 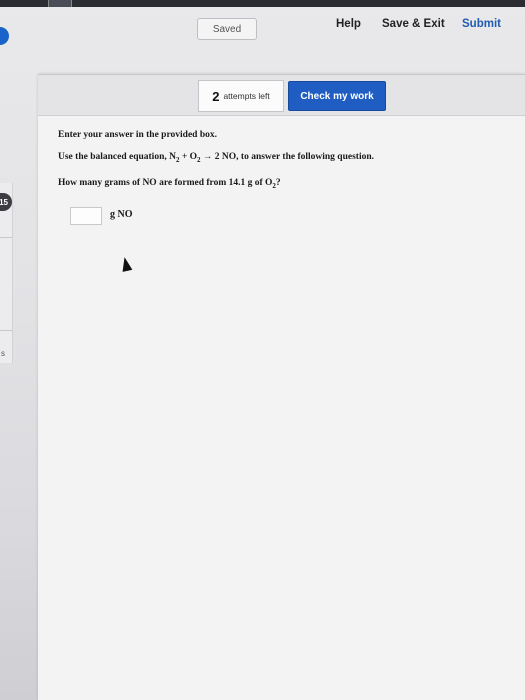 What do you see at coordinates (86, 216) in the screenshot?
I see `answer-input` at bounding box center [86, 216].